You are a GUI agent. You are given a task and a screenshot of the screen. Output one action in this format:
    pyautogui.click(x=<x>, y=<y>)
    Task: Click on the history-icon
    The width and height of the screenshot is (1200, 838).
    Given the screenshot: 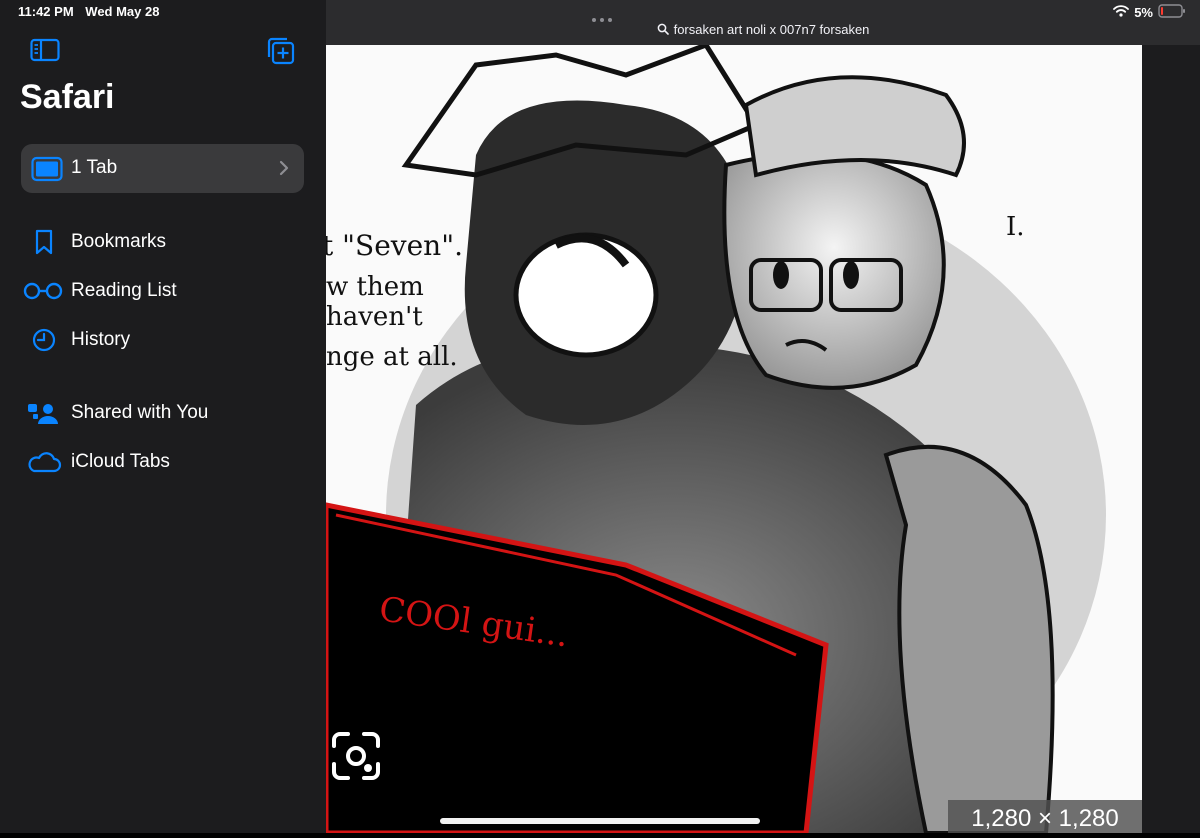 What is the action you would take?
    pyautogui.click(x=46, y=340)
    